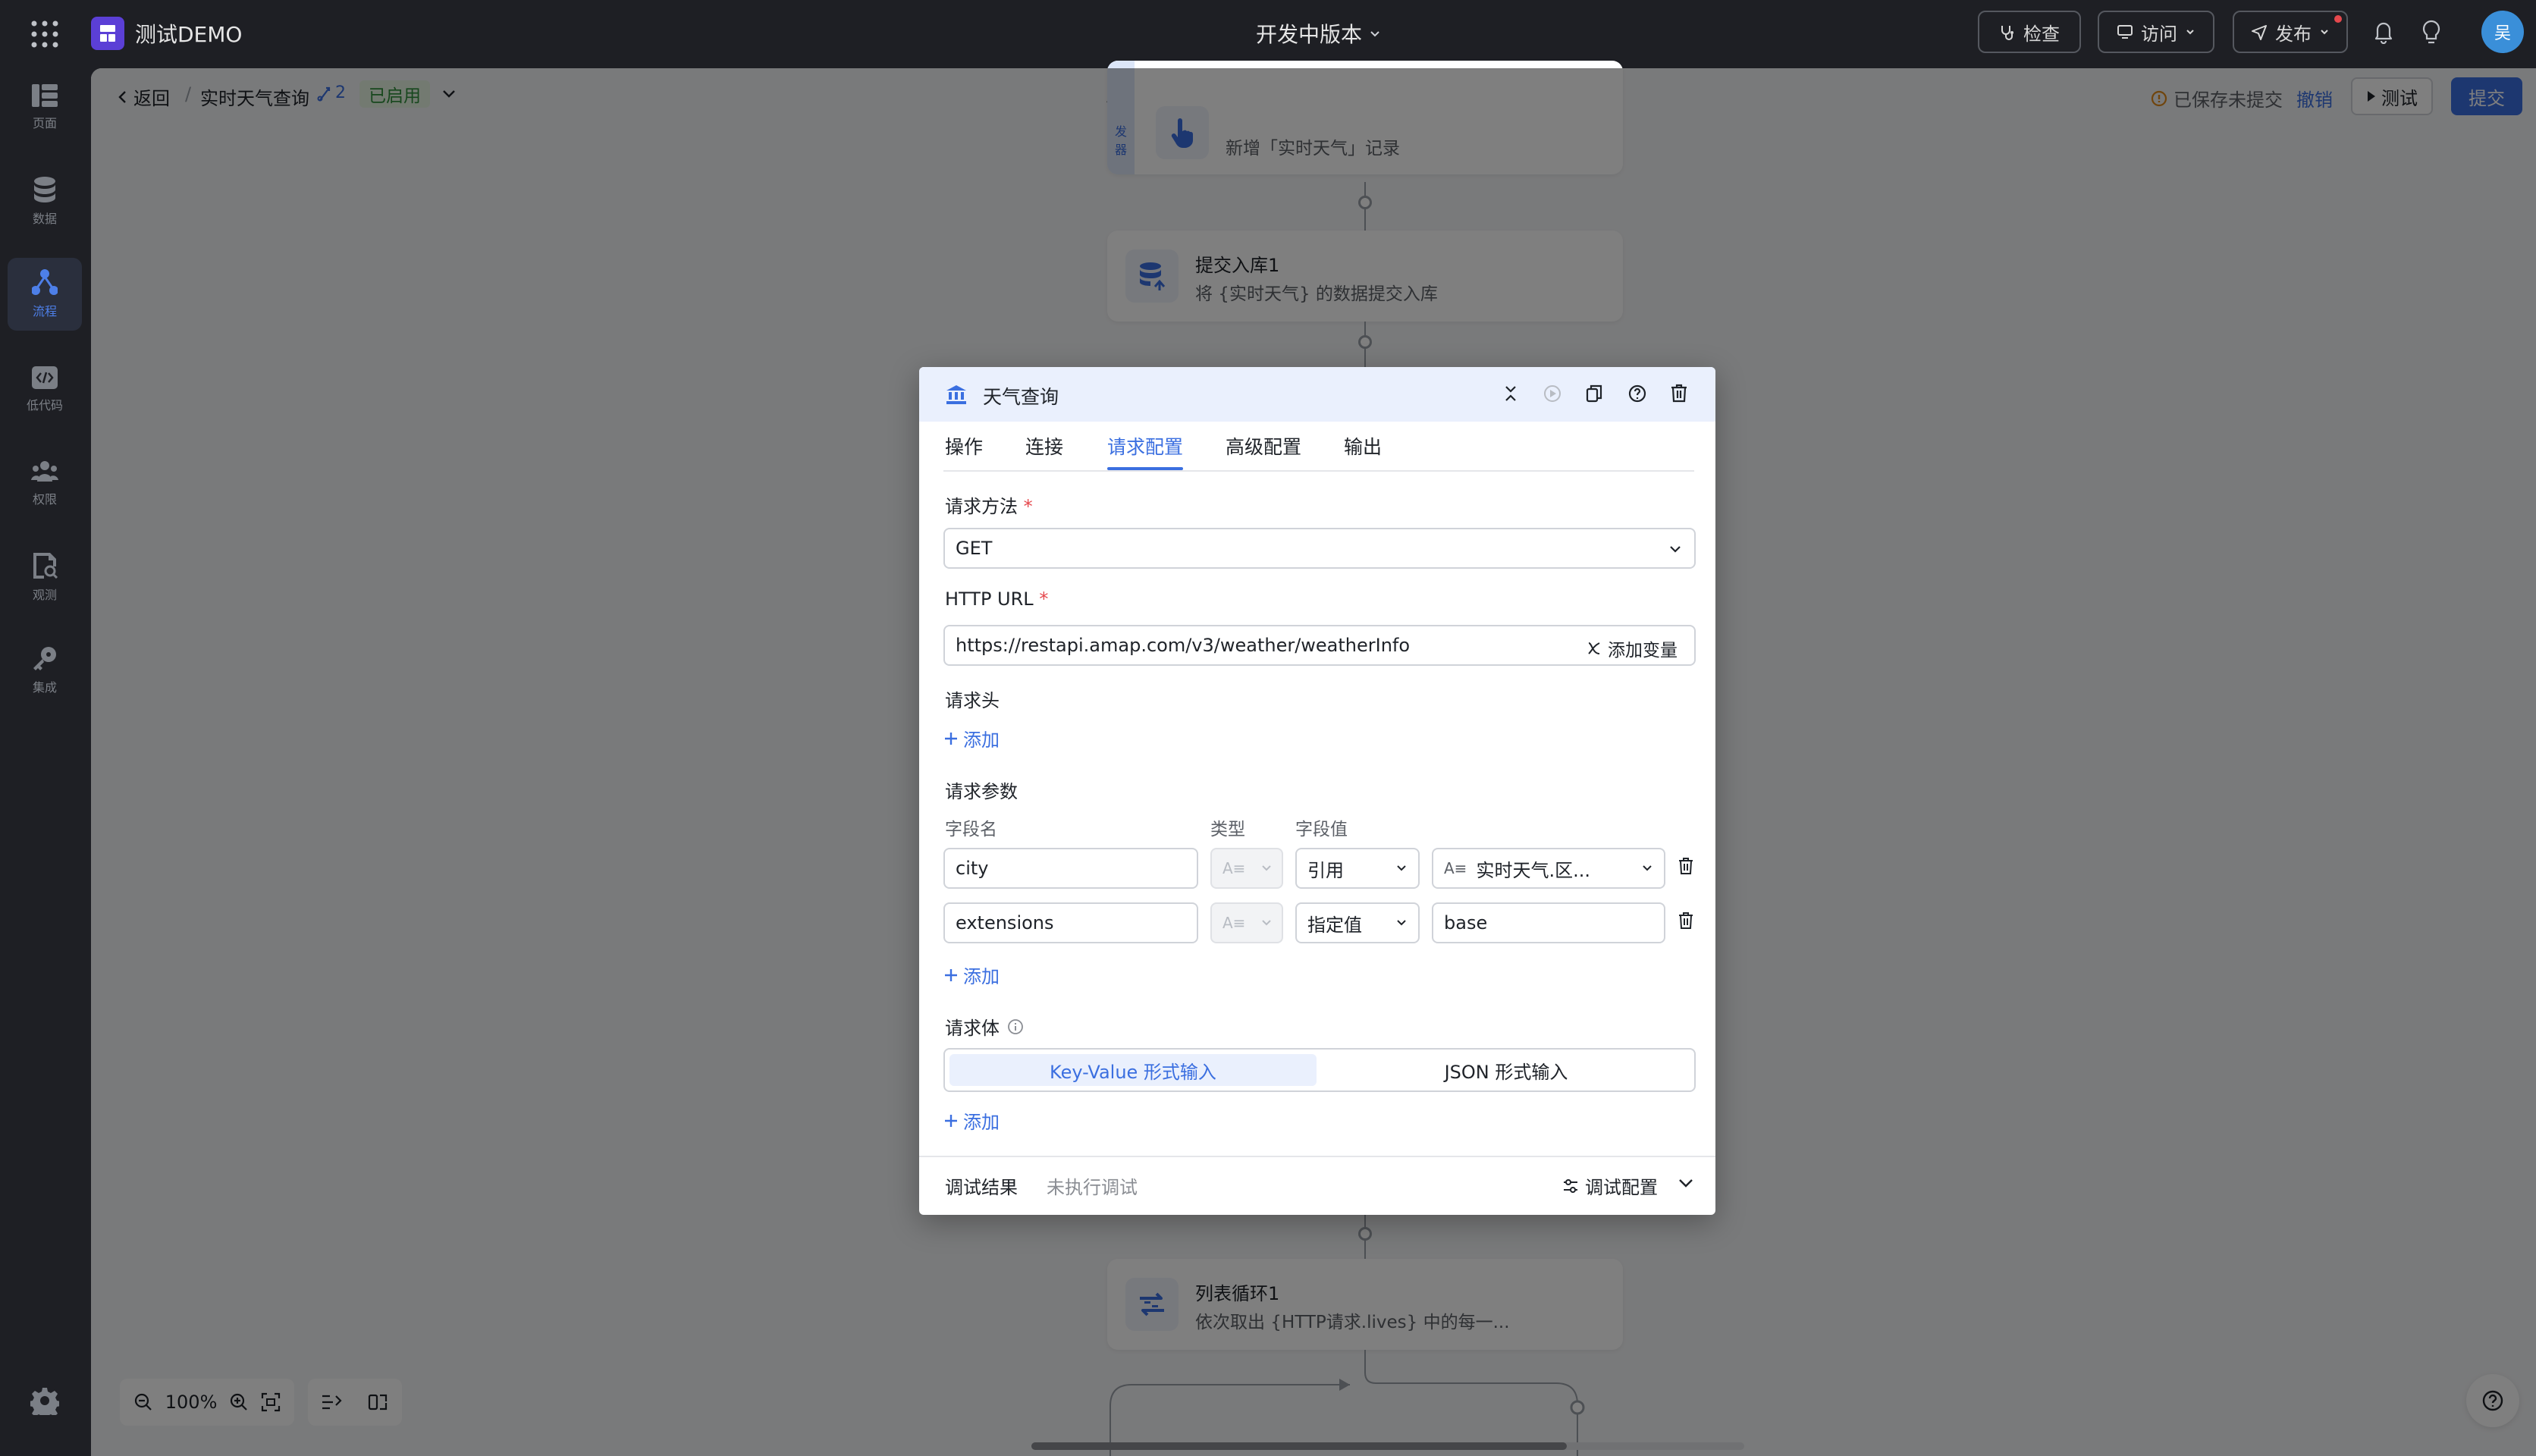 This screenshot has height=1456, width=2536. I want to click on sidebar-item-label: 权限, so click(44, 499).